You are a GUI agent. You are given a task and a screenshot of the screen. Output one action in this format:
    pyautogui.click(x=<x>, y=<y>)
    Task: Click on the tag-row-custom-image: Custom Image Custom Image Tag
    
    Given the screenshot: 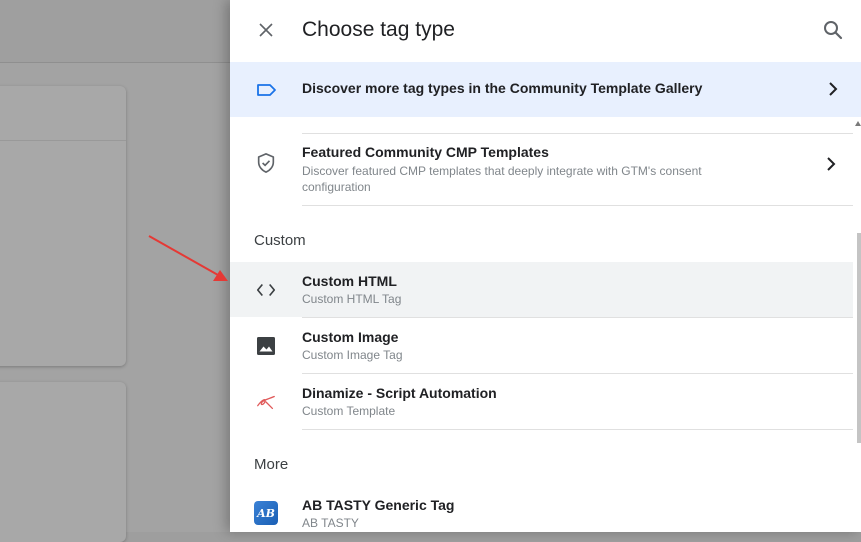 What is the action you would take?
    pyautogui.click(x=541, y=345)
    